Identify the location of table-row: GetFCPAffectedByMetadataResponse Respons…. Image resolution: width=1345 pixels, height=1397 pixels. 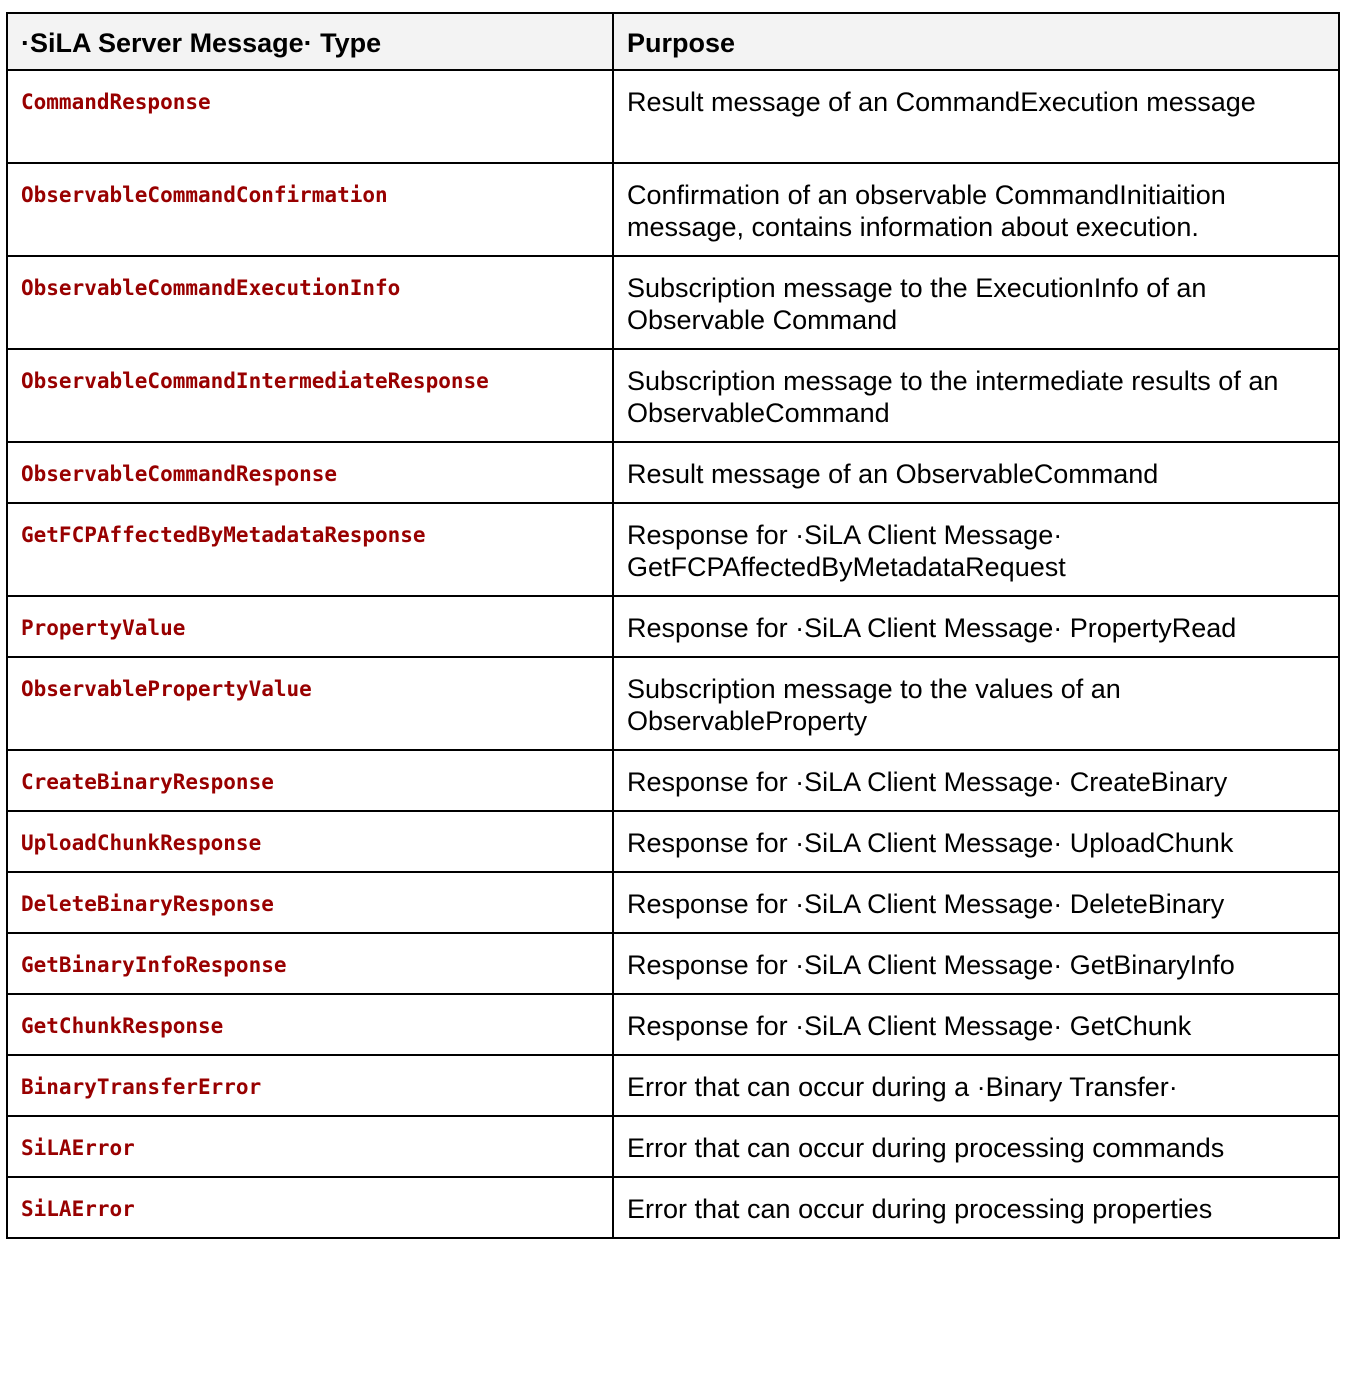
(673, 549).